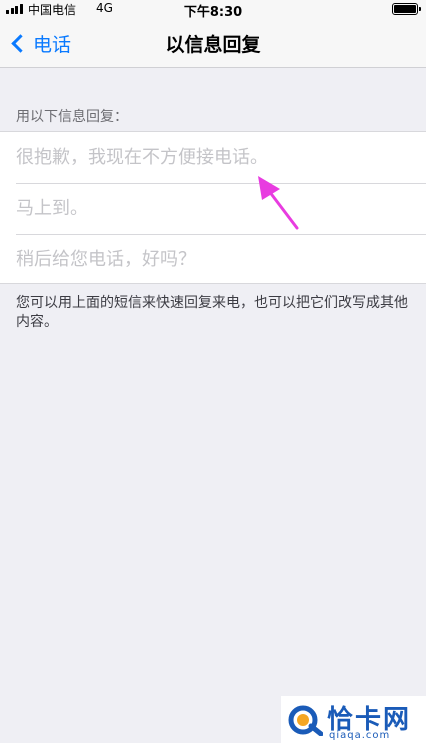 The height and width of the screenshot is (743, 426). I want to click on battery-icon, so click(406, 9).